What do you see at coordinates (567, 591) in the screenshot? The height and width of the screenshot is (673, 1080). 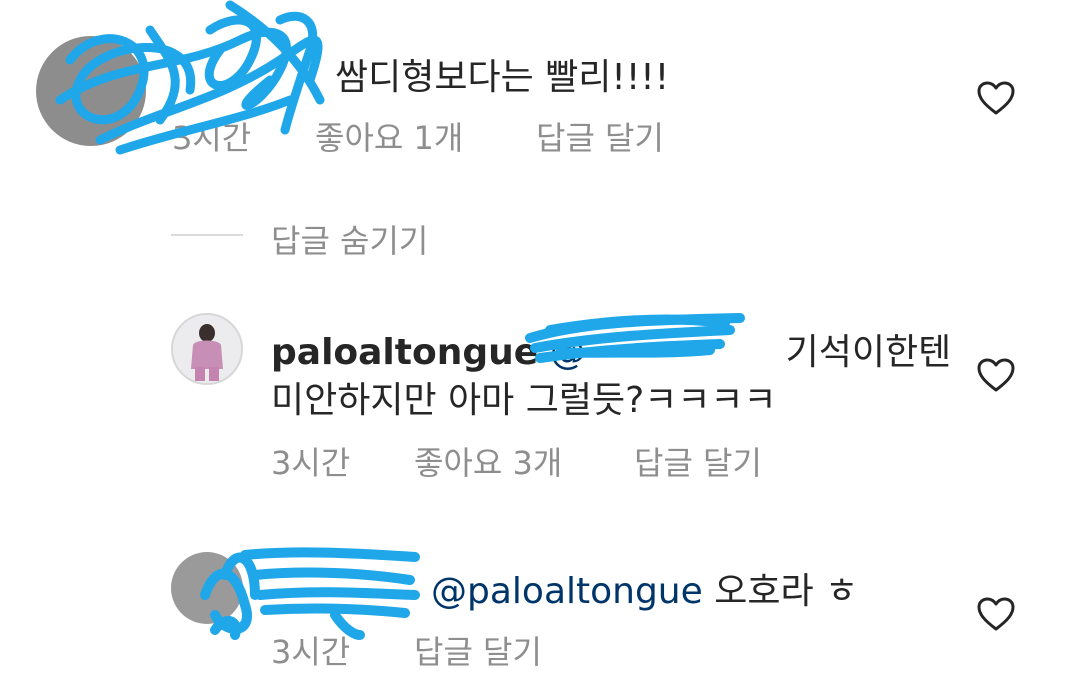 I see `mention: @paloaltongue` at bounding box center [567, 591].